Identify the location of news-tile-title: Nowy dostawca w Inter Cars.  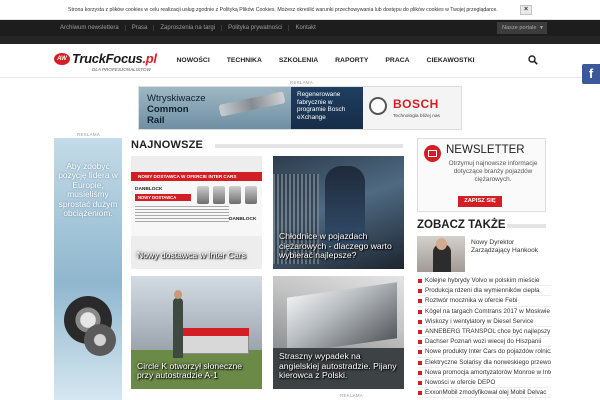
(196, 256).